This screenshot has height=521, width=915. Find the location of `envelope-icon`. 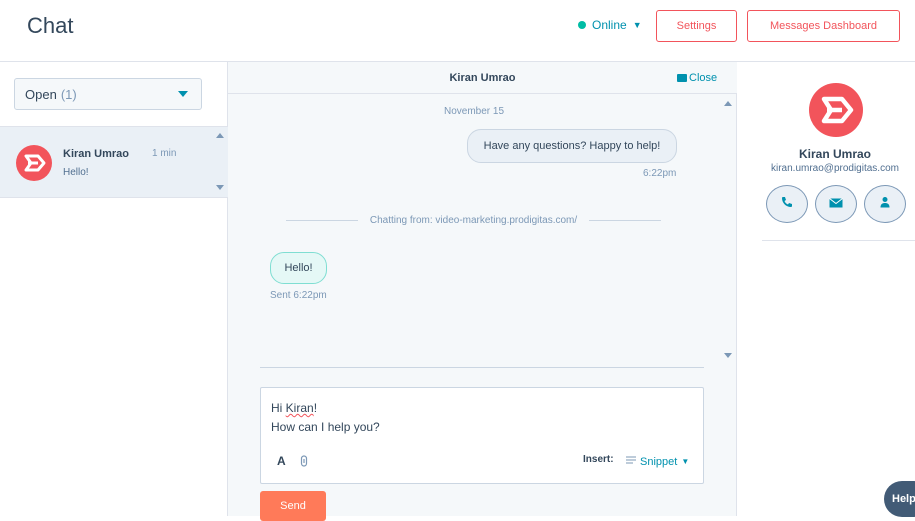

envelope-icon is located at coordinates (682, 78).